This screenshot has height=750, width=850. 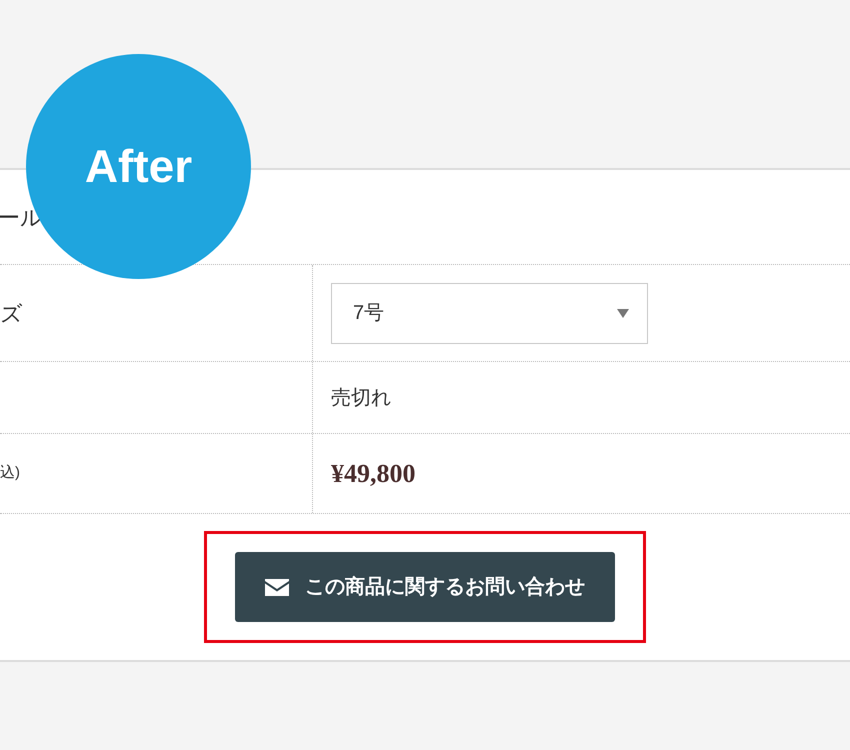 I want to click on mail-icon, so click(x=277, y=587).